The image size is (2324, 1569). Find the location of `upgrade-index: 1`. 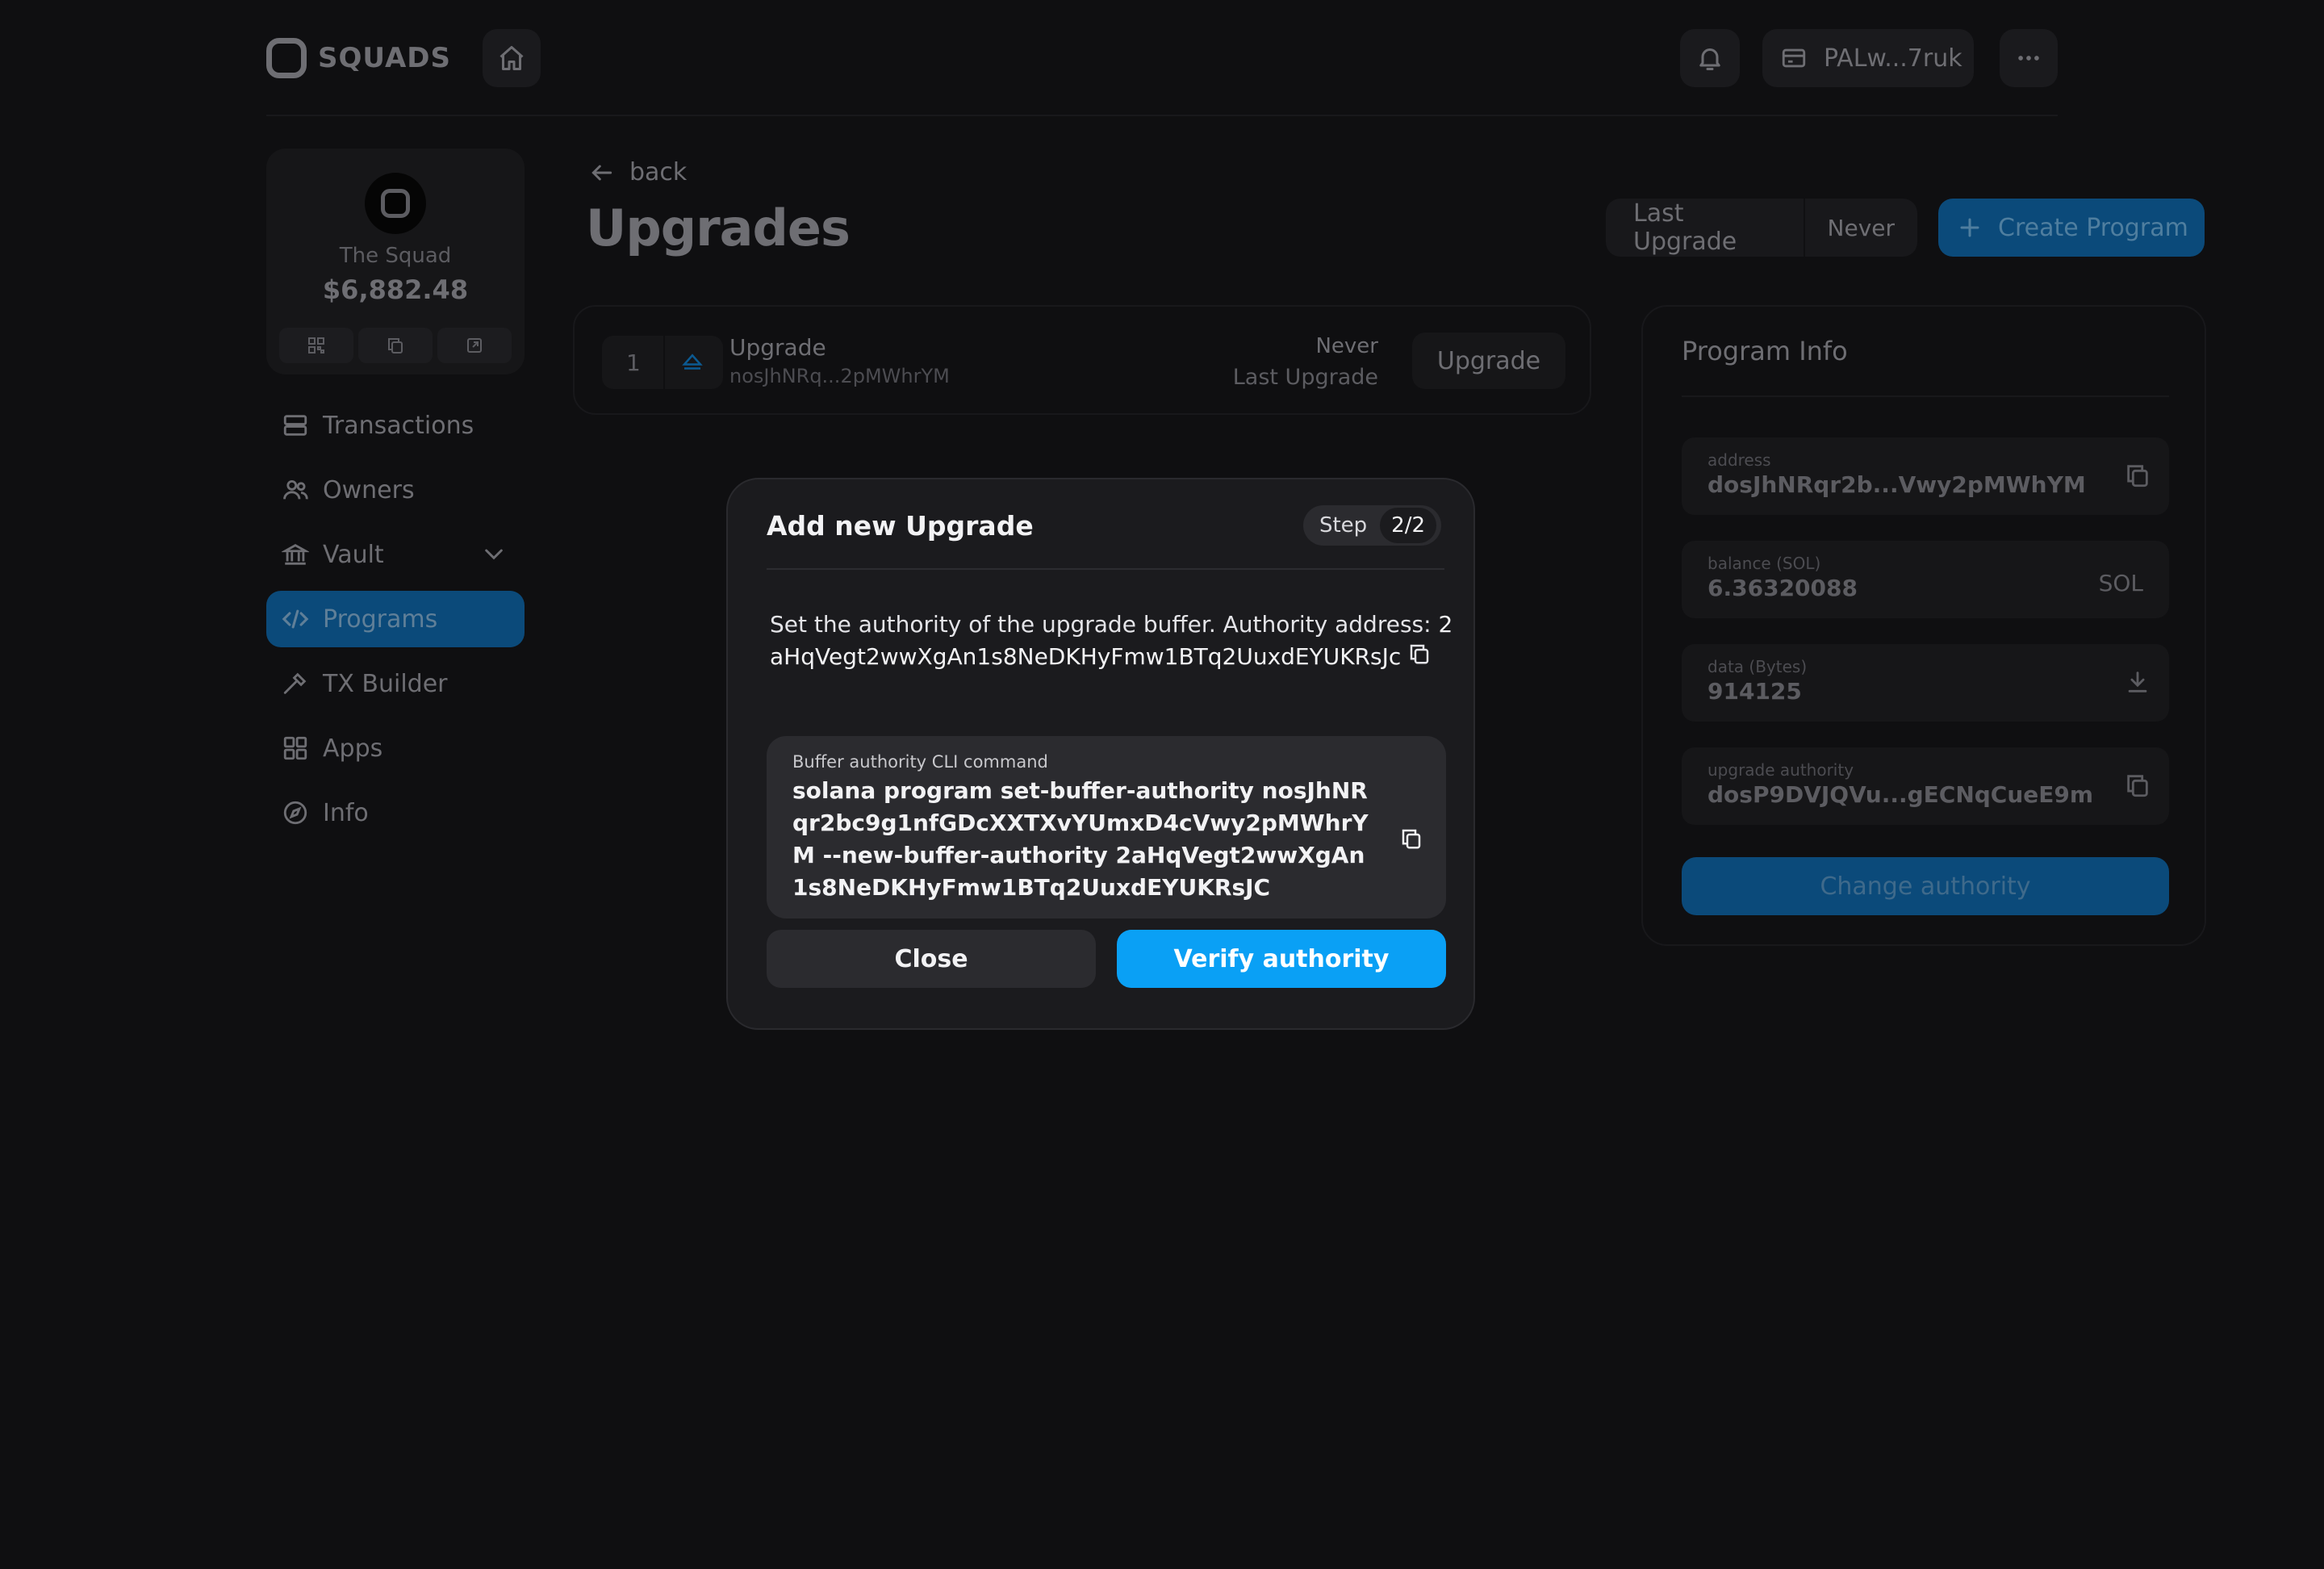

upgrade-index: 1 is located at coordinates (633, 362).